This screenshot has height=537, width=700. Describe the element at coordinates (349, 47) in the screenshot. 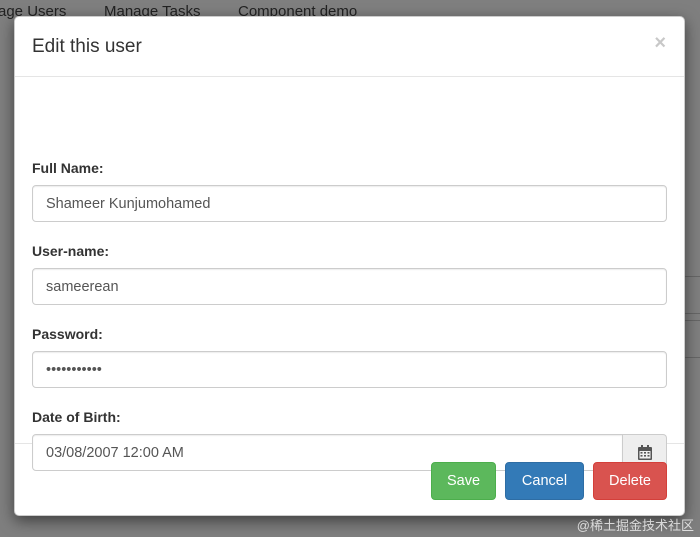

I see `modal-header: Edit this user ×` at that location.